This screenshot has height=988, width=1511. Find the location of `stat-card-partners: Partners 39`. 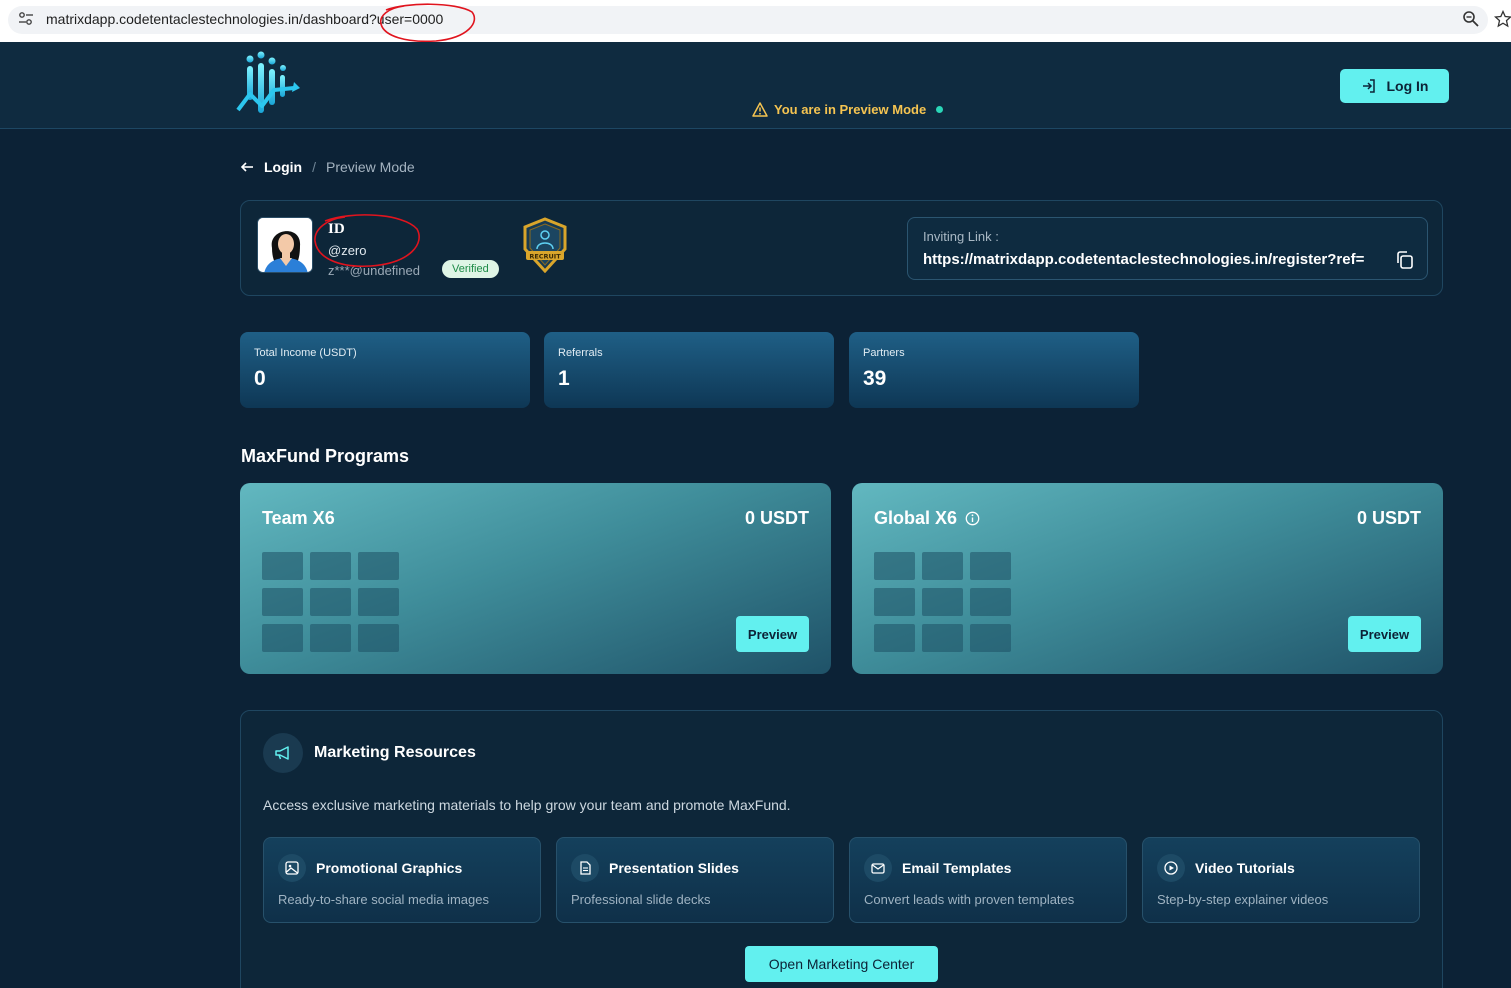

stat-card-partners: Partners 39 is located at coordinates (994, 370).